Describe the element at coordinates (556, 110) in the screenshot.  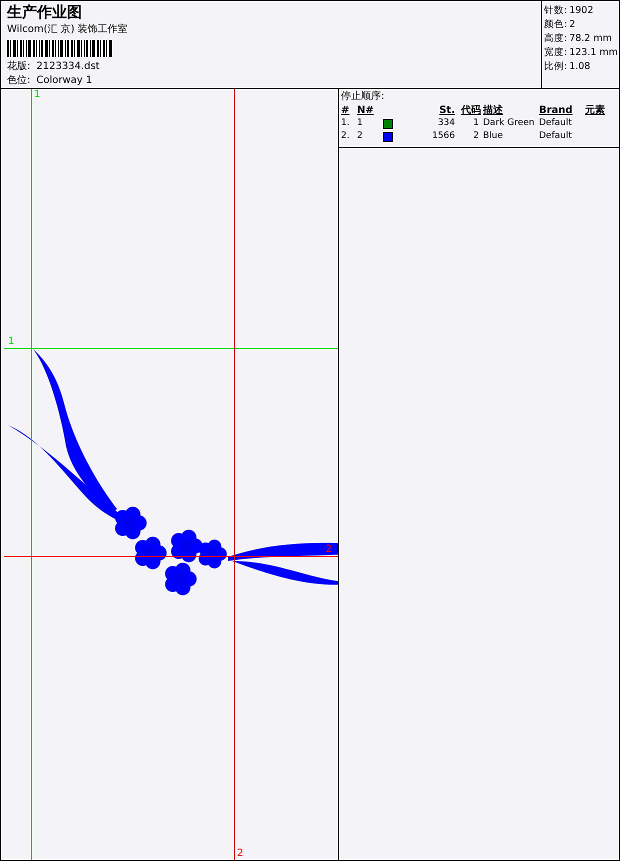
I see `column-header: Brand` at that location.